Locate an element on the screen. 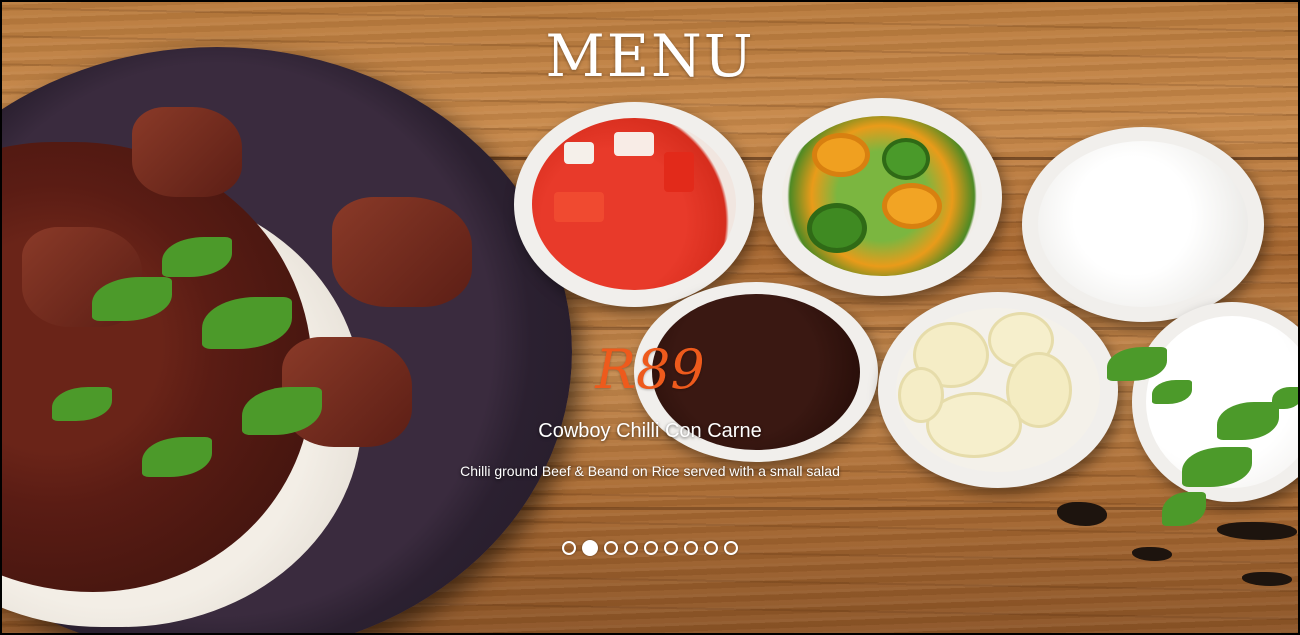  dish-price: R89 is located at coordinates (650, 369).